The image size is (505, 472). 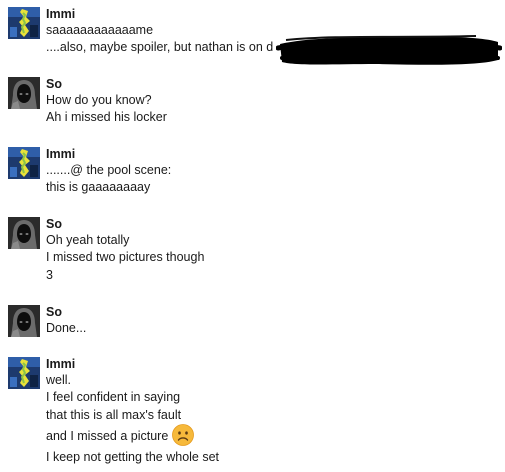 I want to click on message-line: Oh yeah totally, so click(x=88, y=240).